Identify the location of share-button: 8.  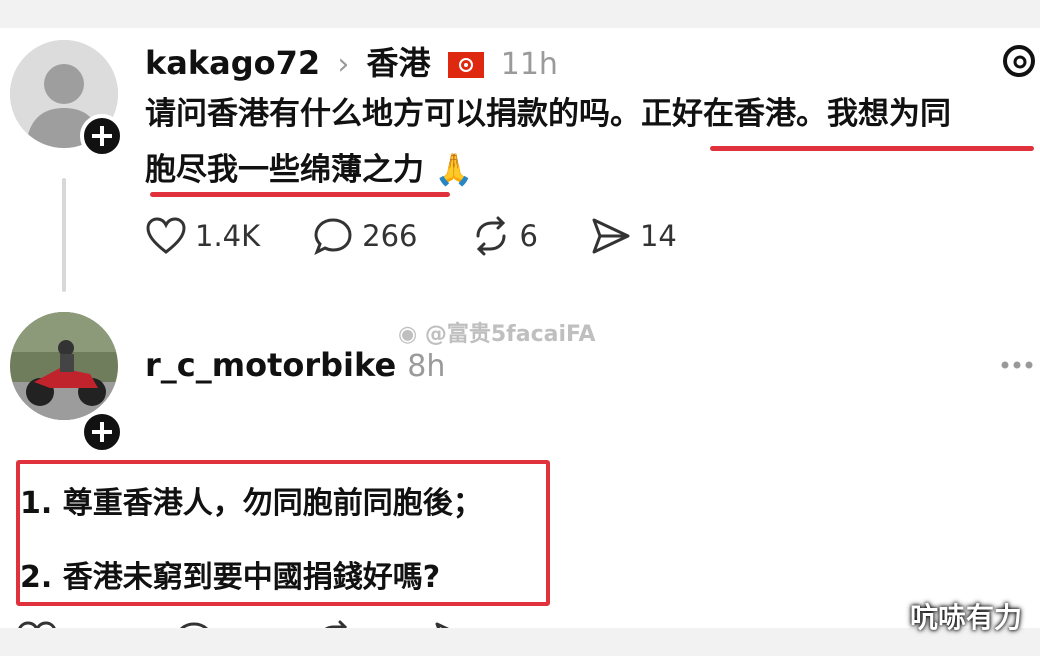
(467, 624).